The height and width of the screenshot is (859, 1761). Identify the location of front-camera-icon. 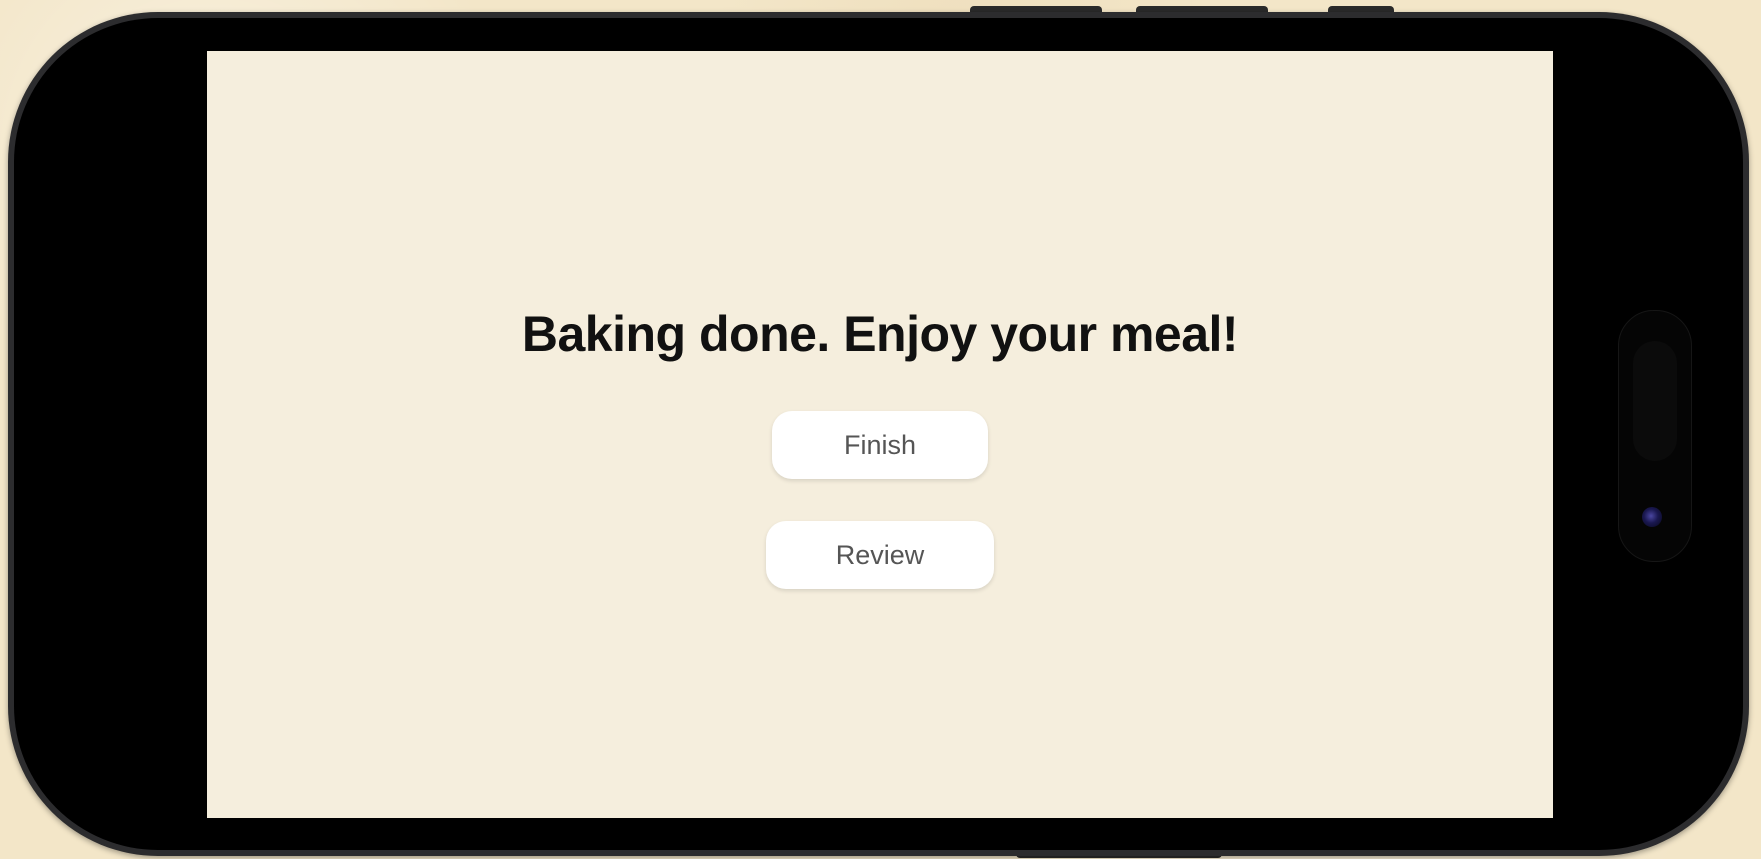
(1652, 517).